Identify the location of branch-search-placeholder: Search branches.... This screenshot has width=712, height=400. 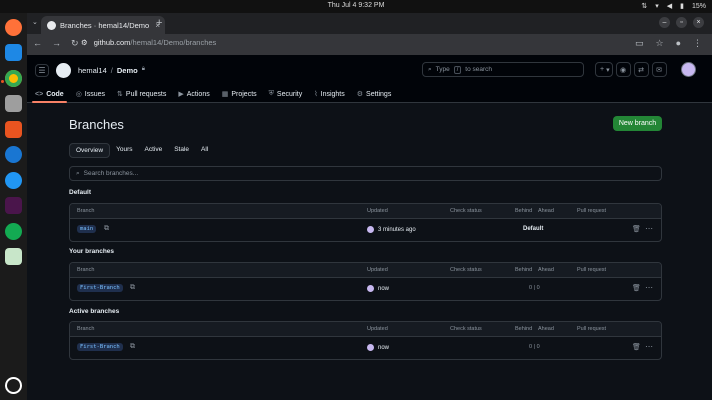
(111, 173).